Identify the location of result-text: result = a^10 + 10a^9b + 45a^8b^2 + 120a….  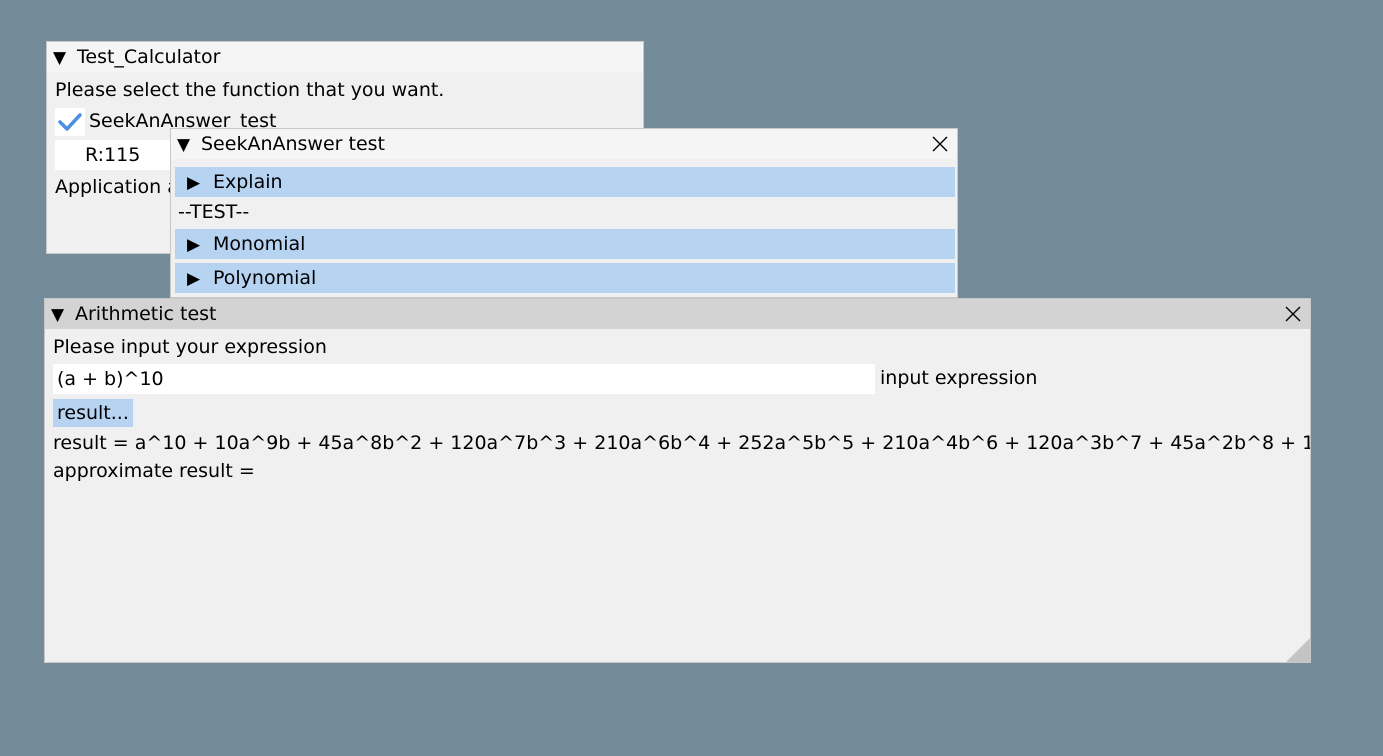
(681, 443).